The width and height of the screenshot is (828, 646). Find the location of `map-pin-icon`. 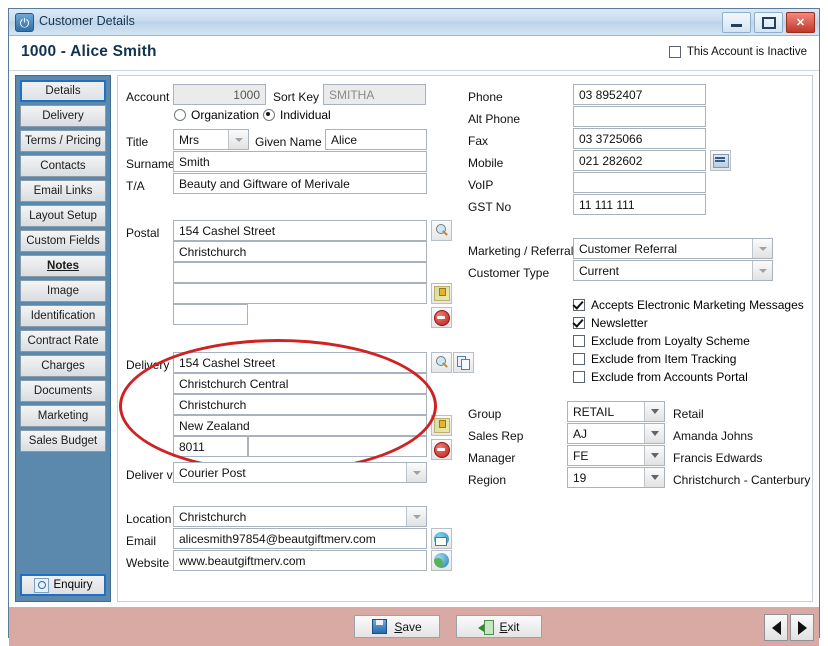

map-pin-icon is located at coordinates (441, 425).